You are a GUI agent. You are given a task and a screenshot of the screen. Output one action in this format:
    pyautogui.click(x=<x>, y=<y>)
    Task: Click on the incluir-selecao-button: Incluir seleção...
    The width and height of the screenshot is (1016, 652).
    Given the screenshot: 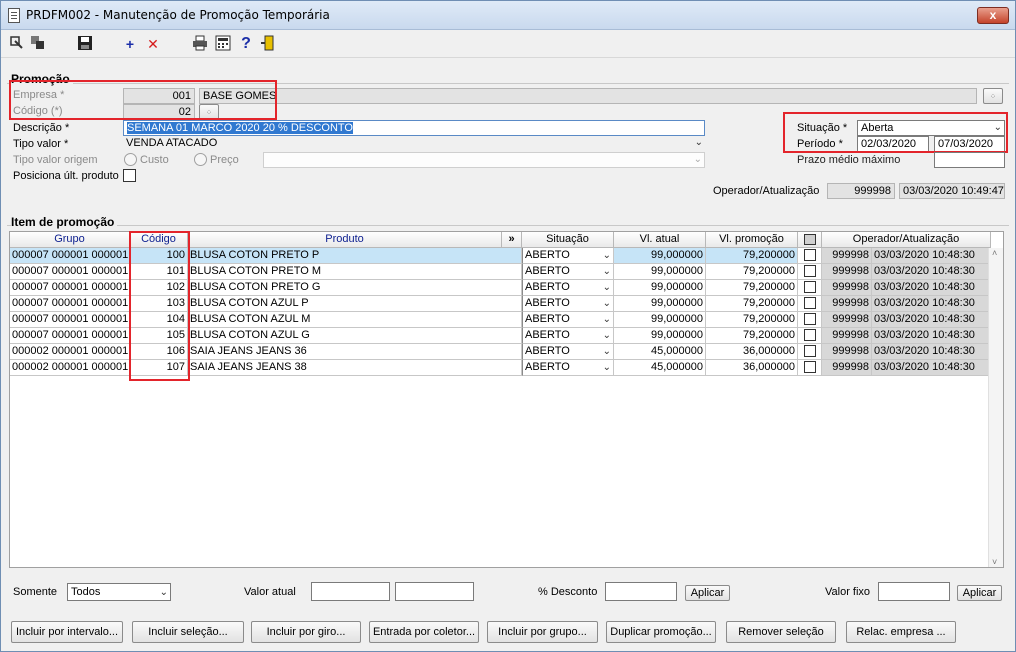 What is the action you would take?
    pyautogui.click(x=188, y=632)
    